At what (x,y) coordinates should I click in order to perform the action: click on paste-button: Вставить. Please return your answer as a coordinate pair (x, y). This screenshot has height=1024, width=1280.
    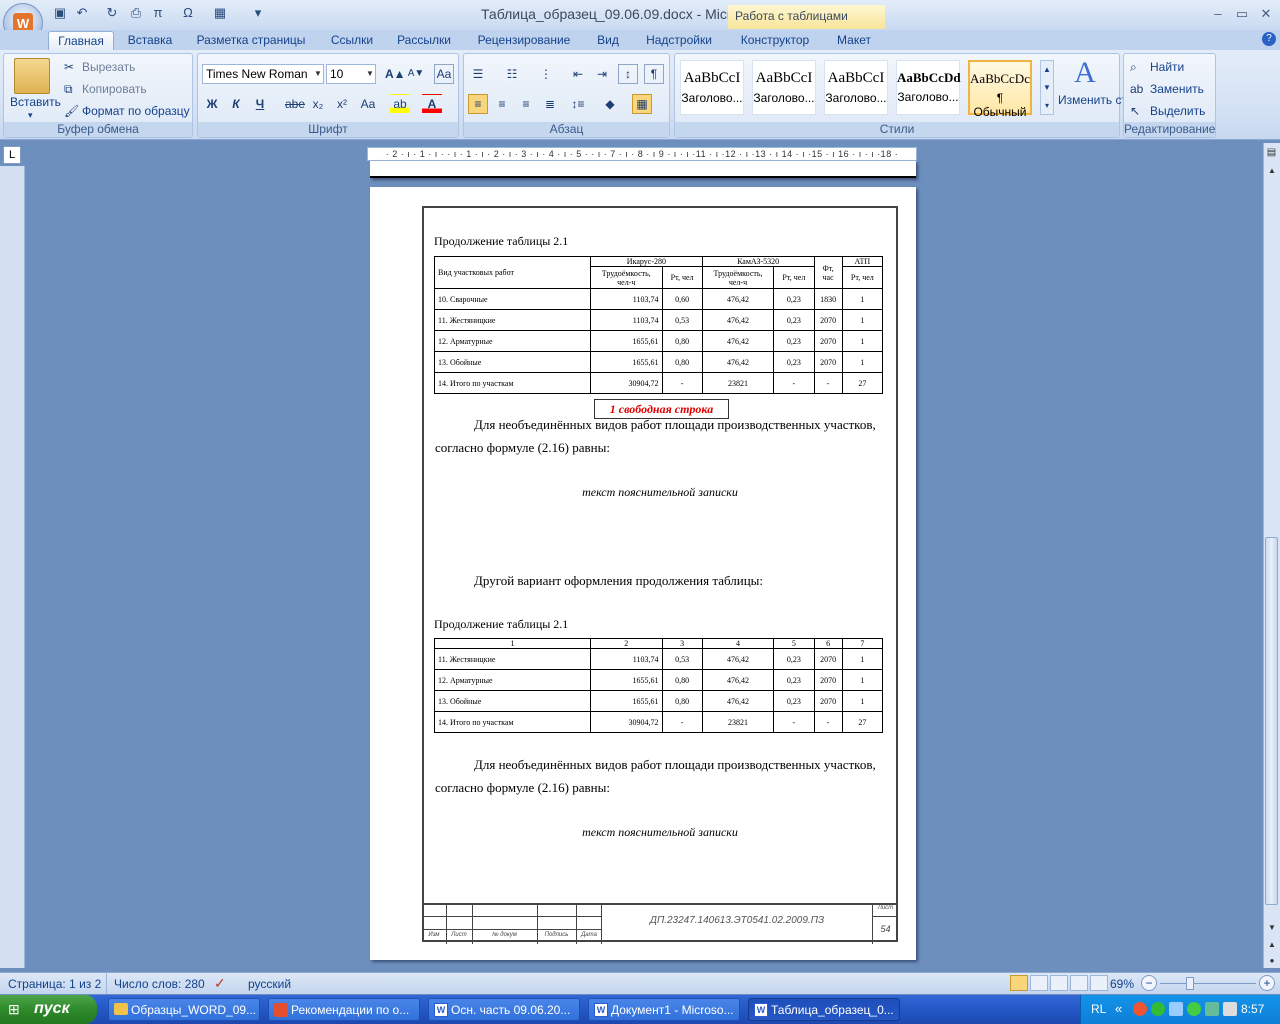
    Looking at the image, I should click on (35, 102).